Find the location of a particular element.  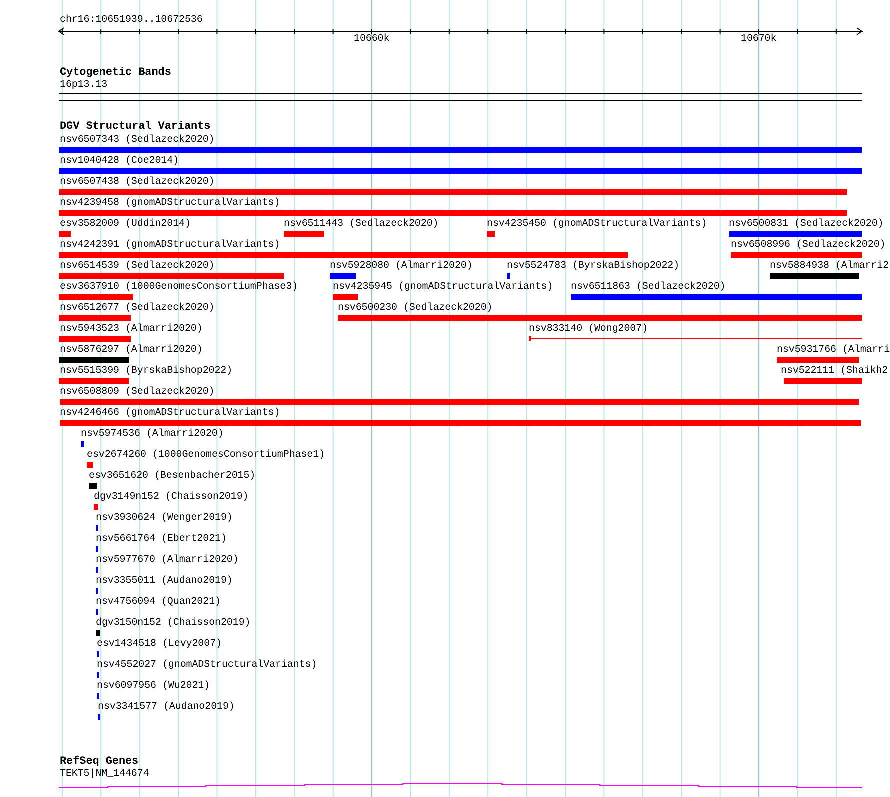

variant-label: nsv4242391 (gnomADStructuralVariants) is located at coordinates (170, 246).